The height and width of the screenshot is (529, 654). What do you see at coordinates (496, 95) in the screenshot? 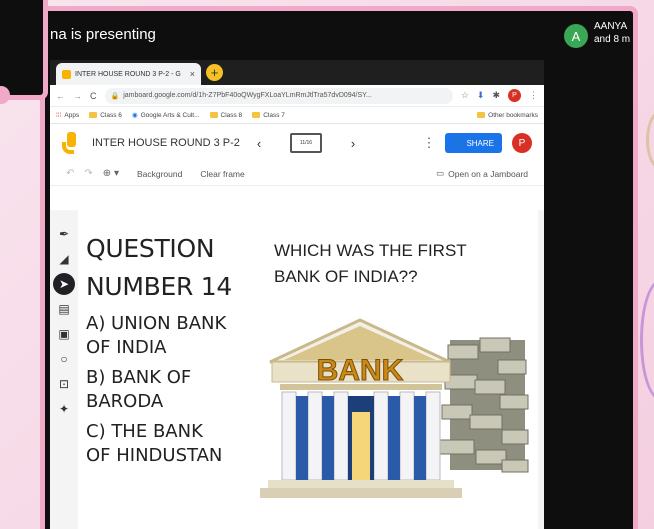
I see `puzzle-icon: ✱` at bounding box center [496, 95].